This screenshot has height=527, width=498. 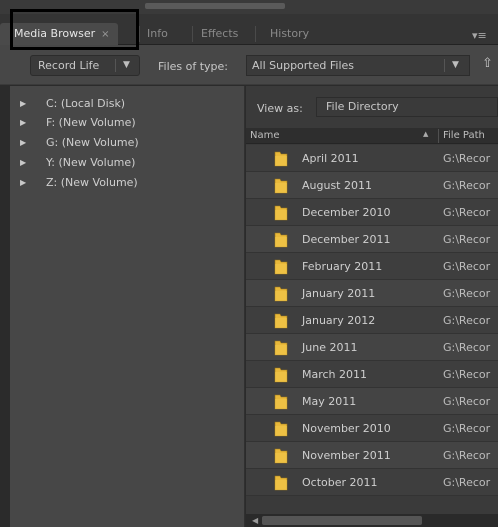 What do you see at coordinates (335, 374) in the screenshot?
I see `file-name: March 2011` at bounding box center [335, 374].